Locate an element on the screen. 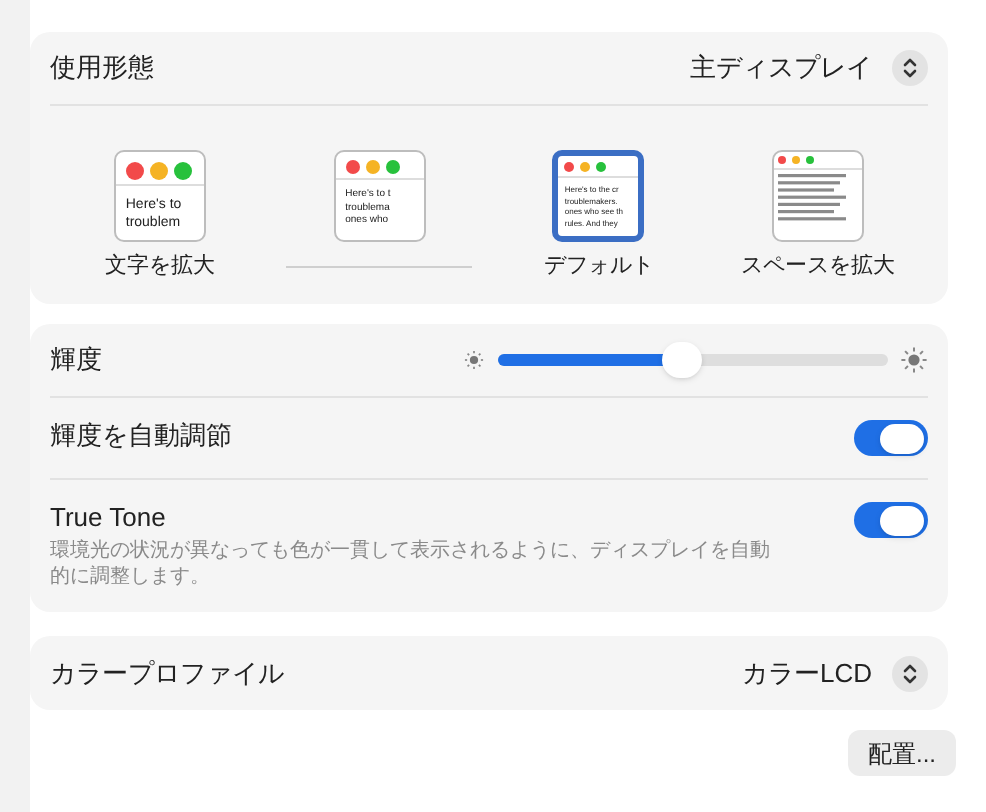 This screenshot has height=812, width=986. brightness-label: 輝度 is located at coordinates (76, 360).